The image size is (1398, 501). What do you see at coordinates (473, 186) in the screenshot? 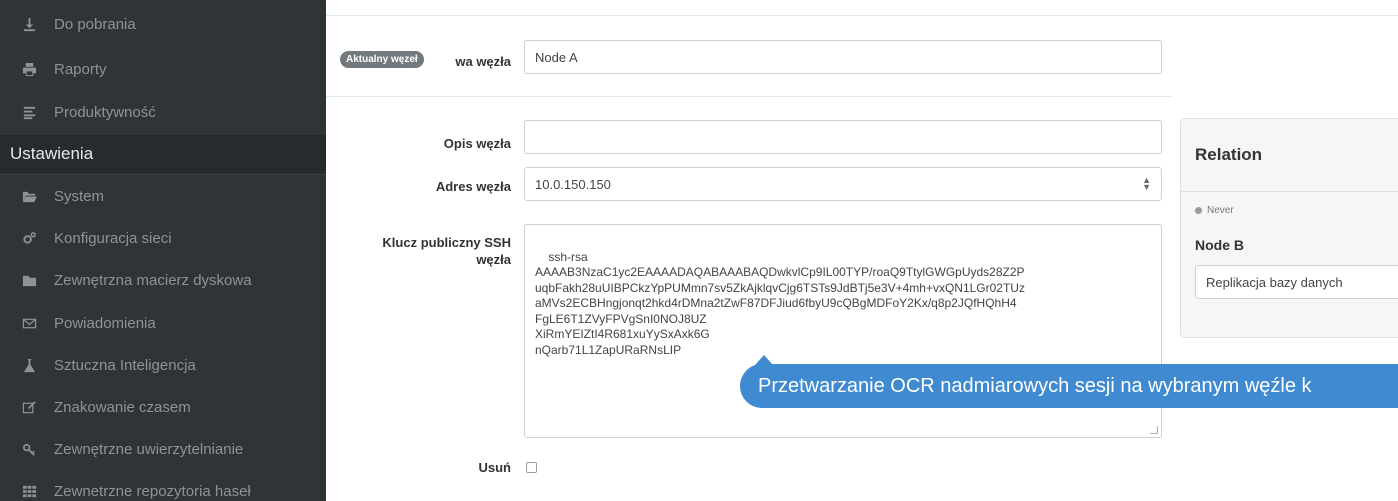
I see `node-address-label: Adres węzła` at bounding box center [473, 186].